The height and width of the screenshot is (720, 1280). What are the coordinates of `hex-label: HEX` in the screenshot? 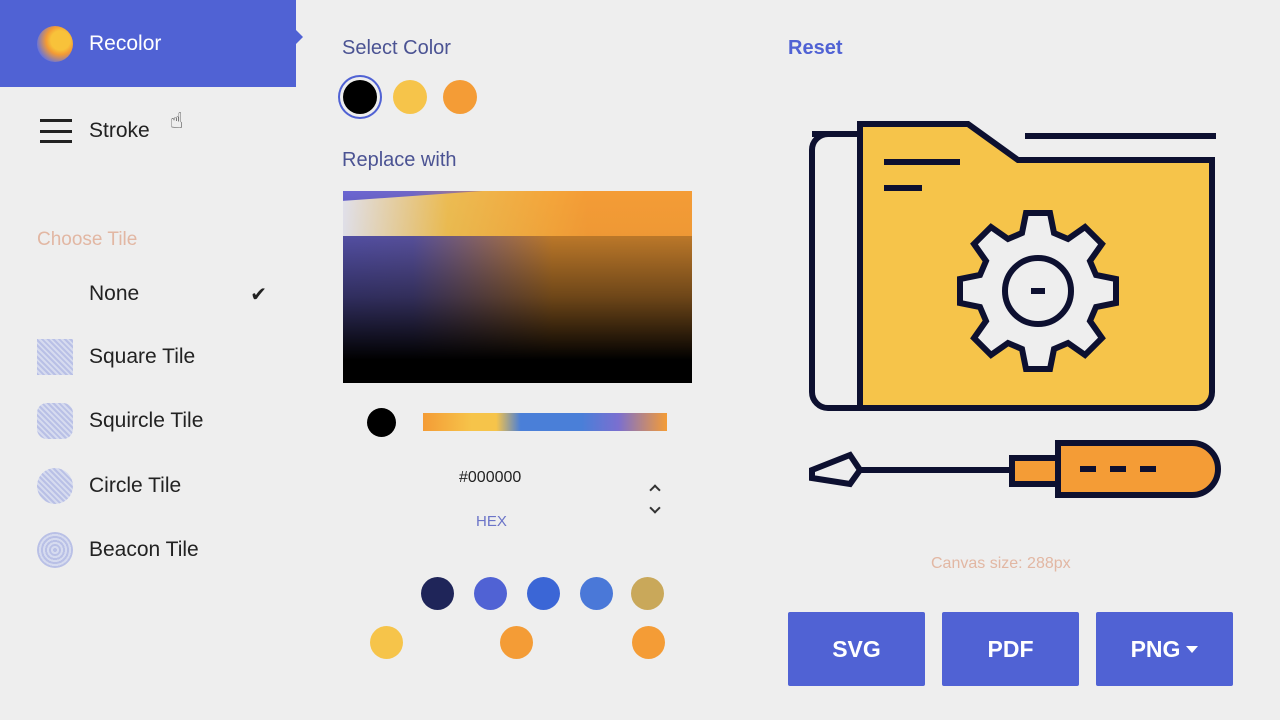 It's located at (491, 521).